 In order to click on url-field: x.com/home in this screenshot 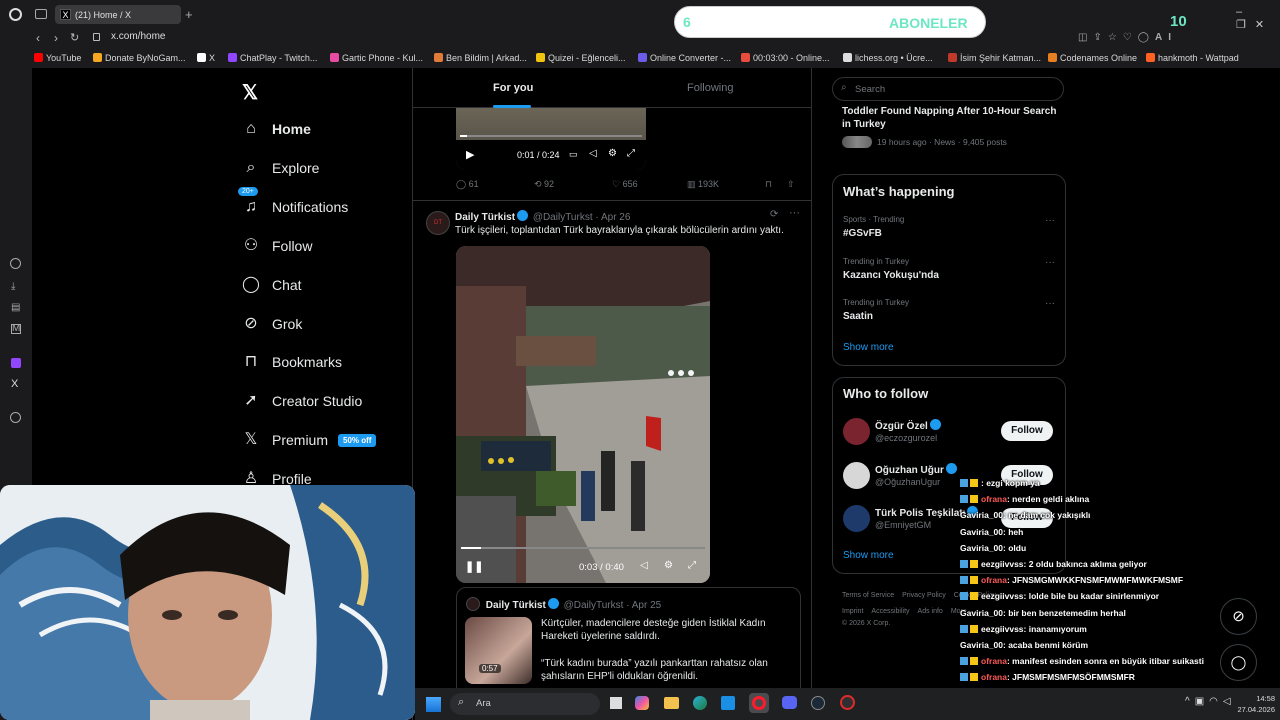, I will do `click(138, 36)`.